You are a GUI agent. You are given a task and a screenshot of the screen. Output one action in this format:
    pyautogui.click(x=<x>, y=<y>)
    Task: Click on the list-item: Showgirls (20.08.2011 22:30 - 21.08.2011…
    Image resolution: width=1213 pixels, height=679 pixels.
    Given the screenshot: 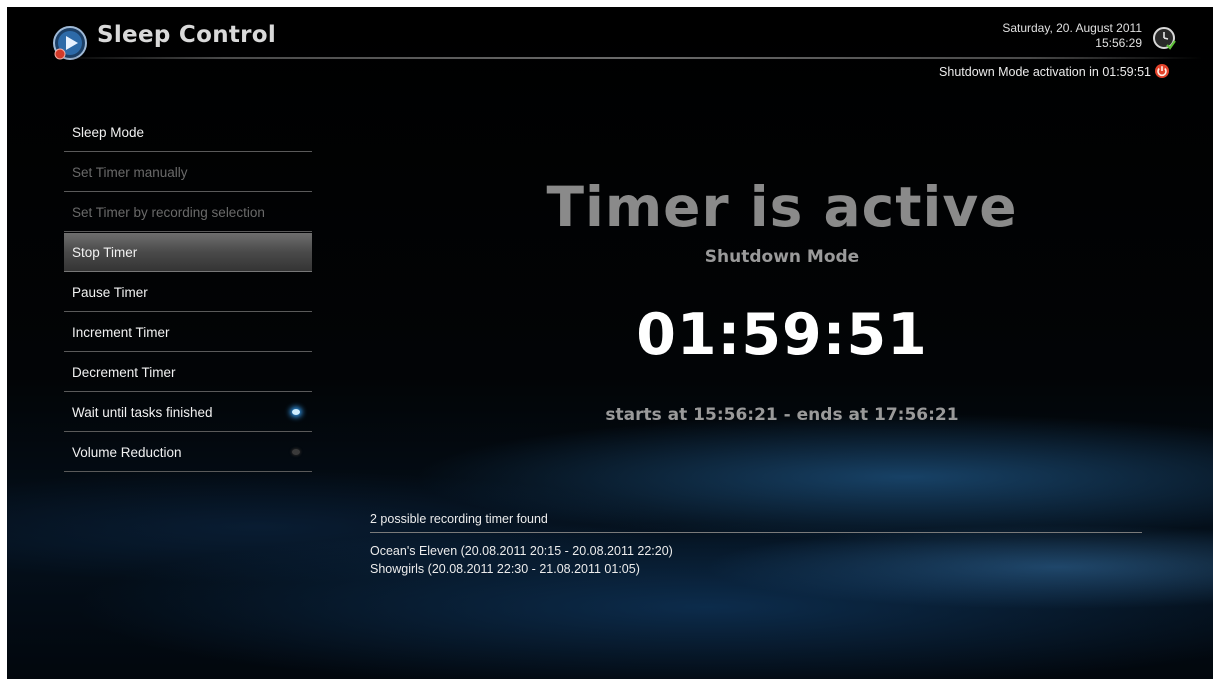 What is the action you would take?
    pyautogui.click(x=521, y=569)
    